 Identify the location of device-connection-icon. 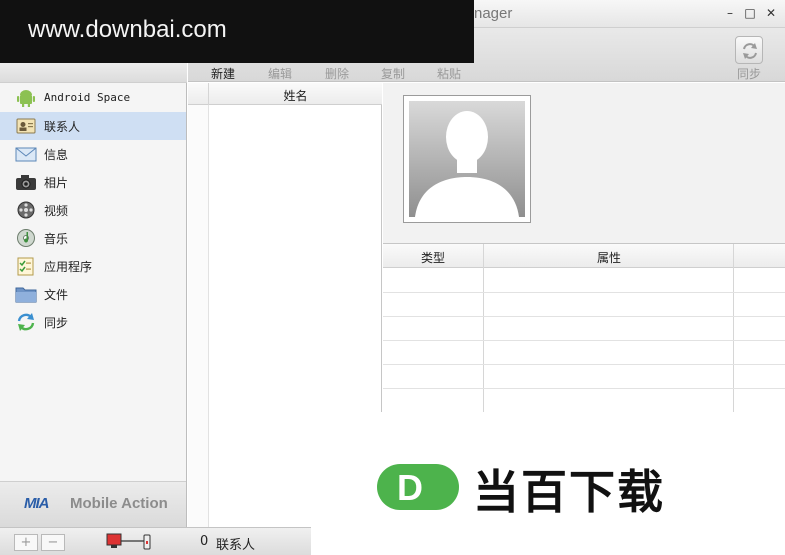
(128, 541).